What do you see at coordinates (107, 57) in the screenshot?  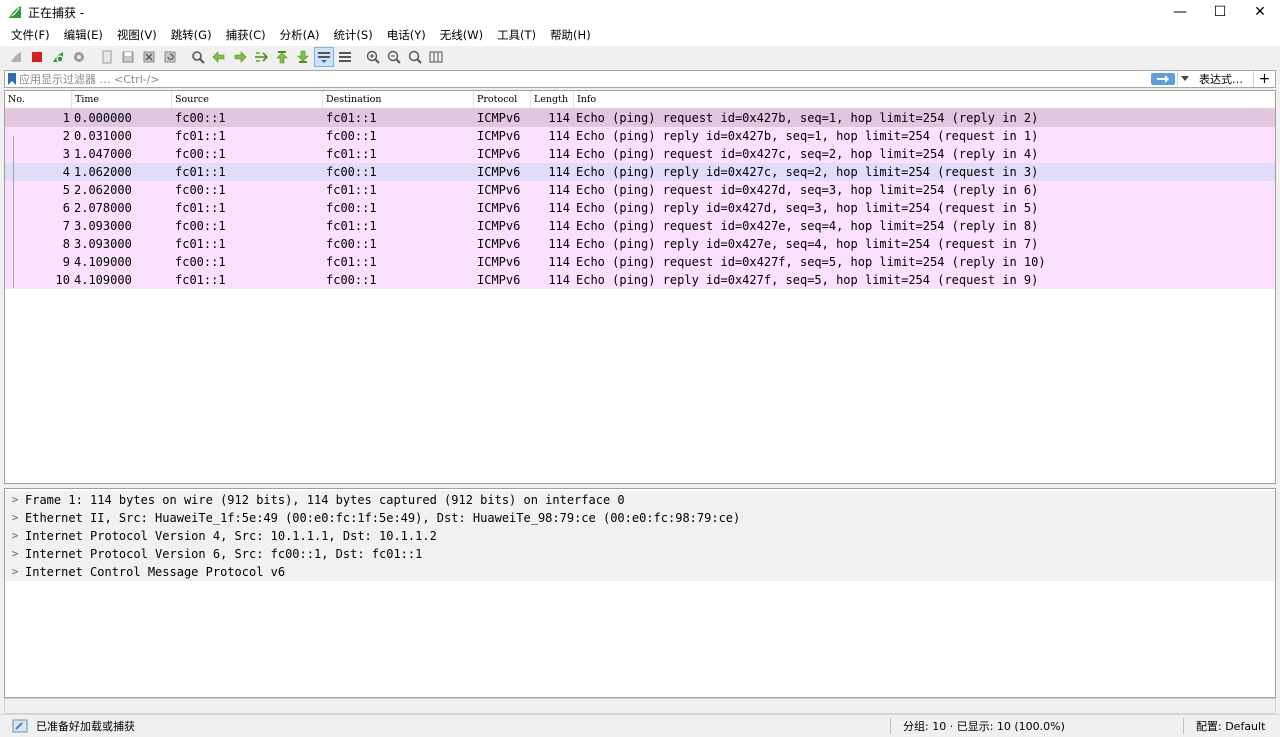 I see `open-file-icon` at bounding box center [107, 57].